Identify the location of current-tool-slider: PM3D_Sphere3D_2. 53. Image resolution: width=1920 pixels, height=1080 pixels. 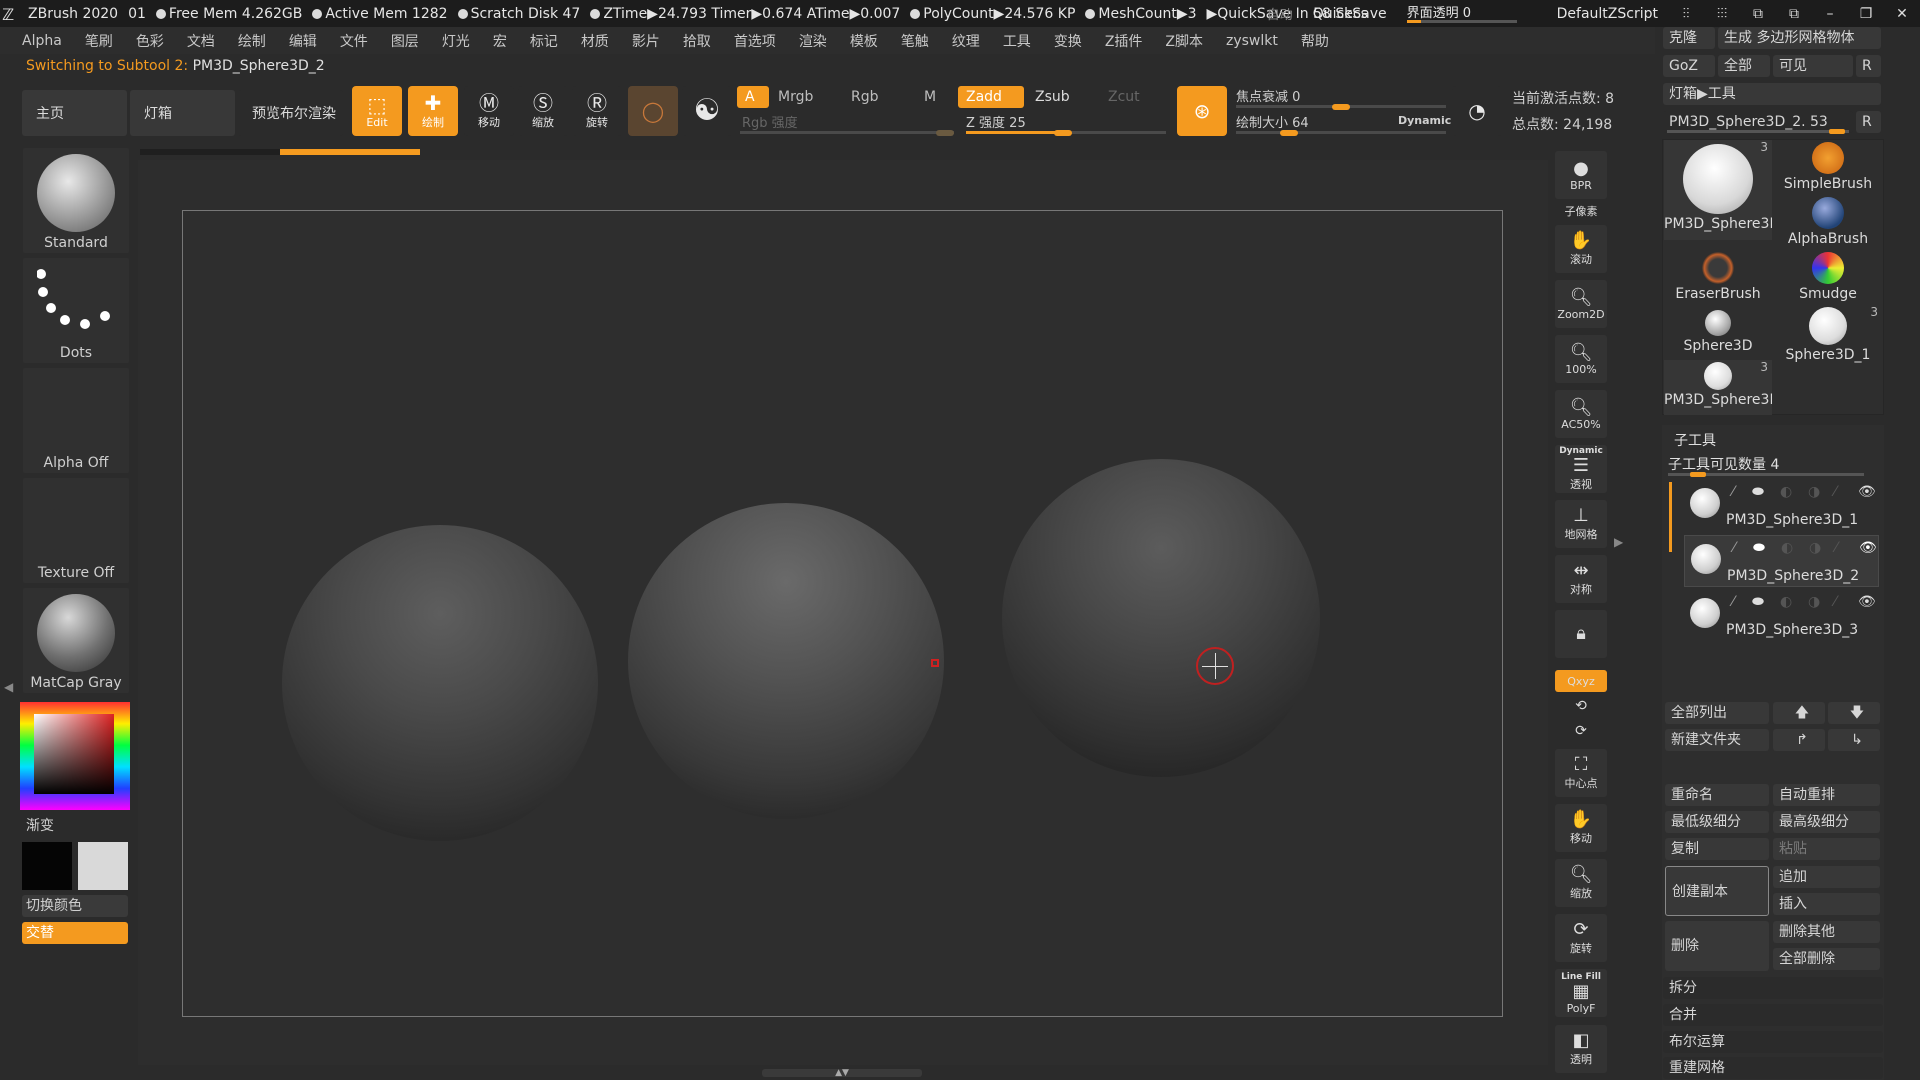
(1758, 122).